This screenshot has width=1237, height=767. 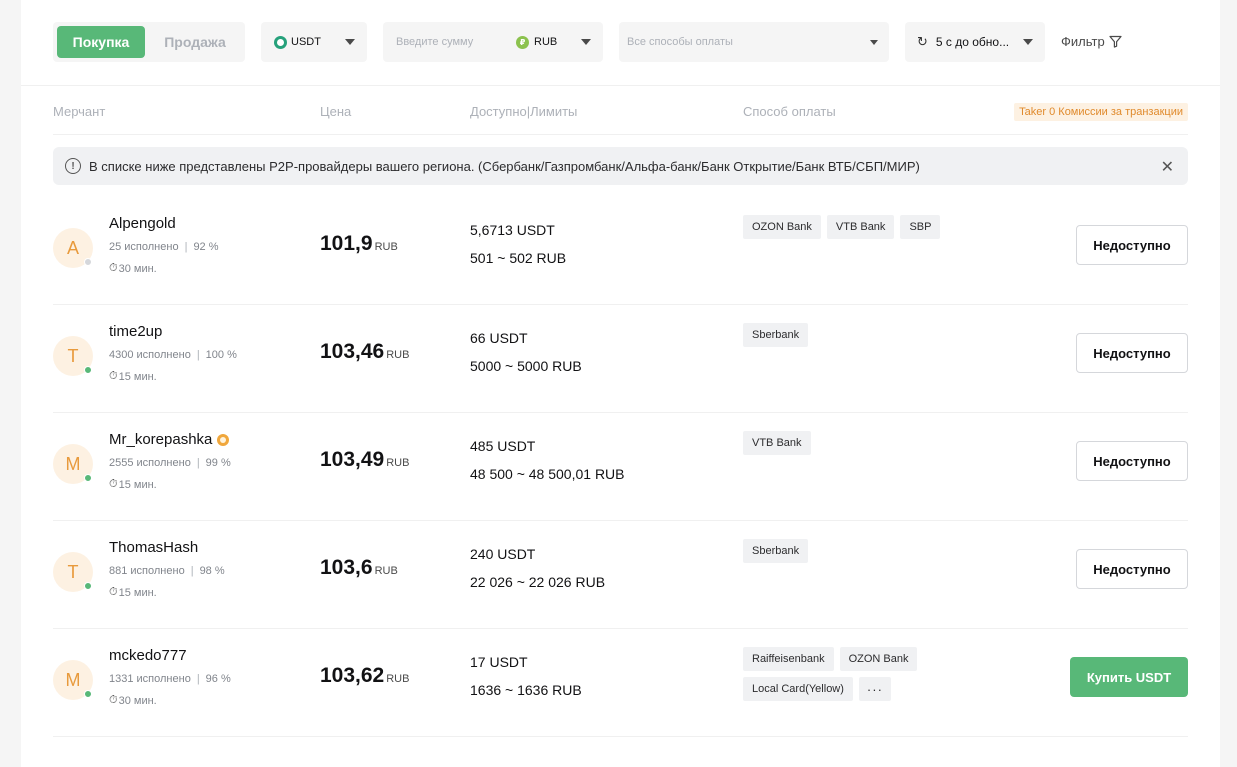 What do you see at coordinates (306, 42) in the screenshot?
I see `coin-select-value: USDT` at bounding box center [306, 42].